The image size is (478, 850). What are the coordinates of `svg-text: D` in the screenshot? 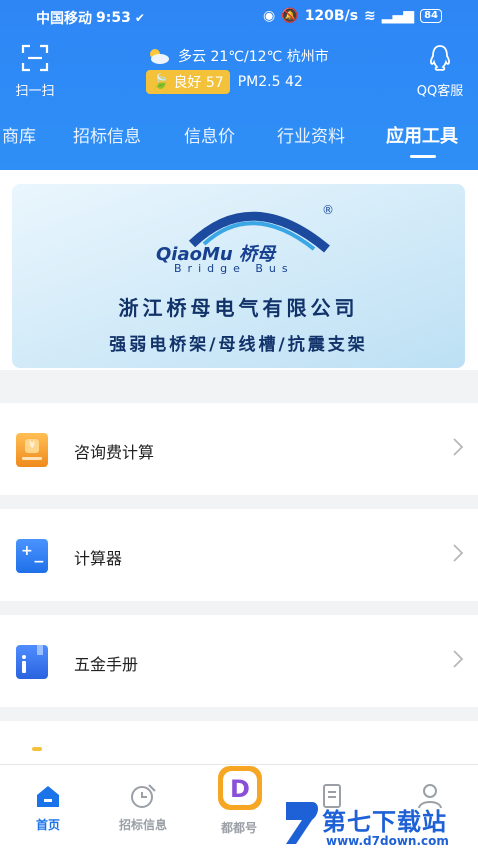 It's located at (240, 789).